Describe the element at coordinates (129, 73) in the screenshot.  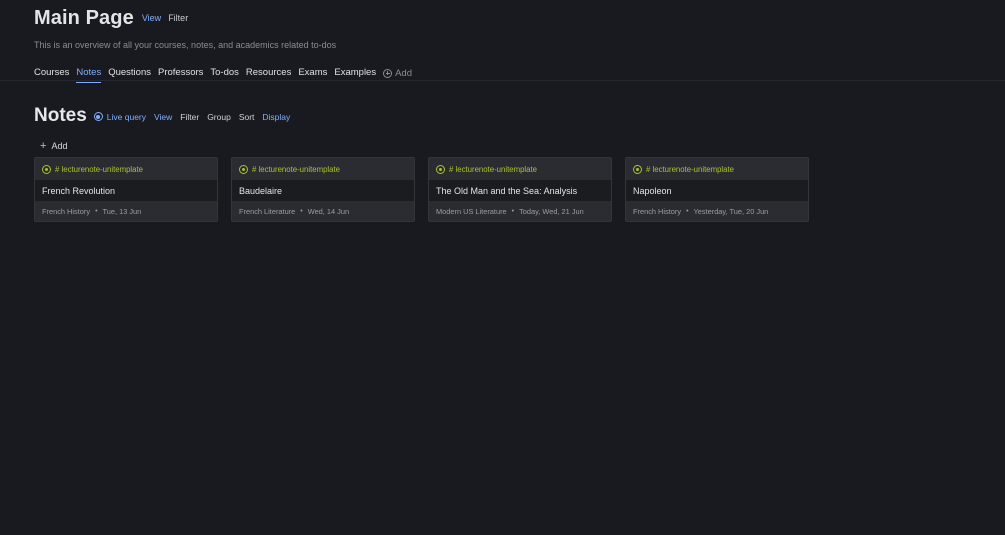
I see `tab-questions: Questions` at that location.